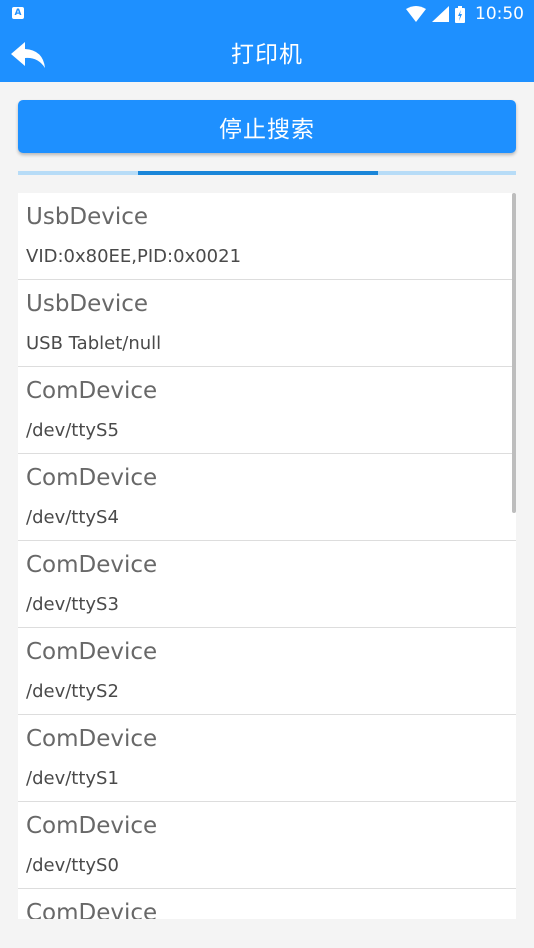  I want to click on app-bar: 打印机, so click(267, 55).